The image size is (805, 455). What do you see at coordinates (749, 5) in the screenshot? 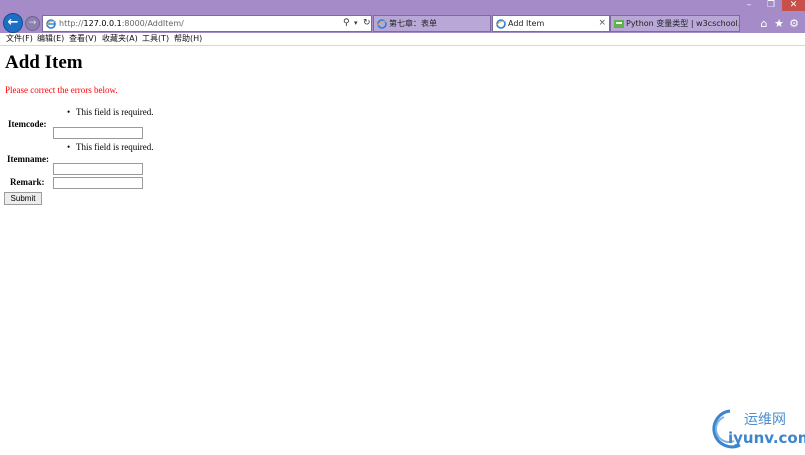
I see `minimize-button: –` at bounding box center [749, 5].